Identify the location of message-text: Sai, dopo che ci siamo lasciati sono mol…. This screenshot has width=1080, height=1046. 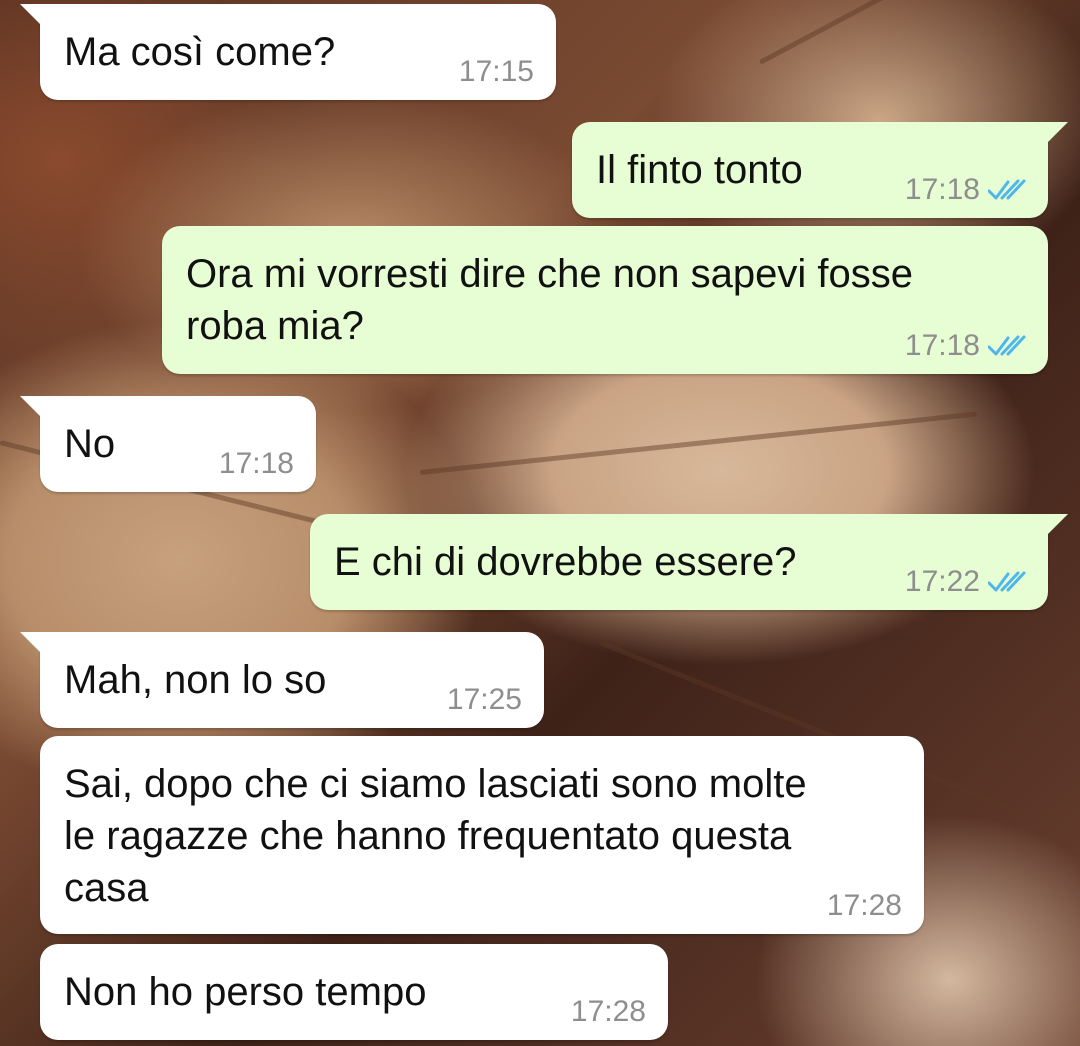
(435, 836).